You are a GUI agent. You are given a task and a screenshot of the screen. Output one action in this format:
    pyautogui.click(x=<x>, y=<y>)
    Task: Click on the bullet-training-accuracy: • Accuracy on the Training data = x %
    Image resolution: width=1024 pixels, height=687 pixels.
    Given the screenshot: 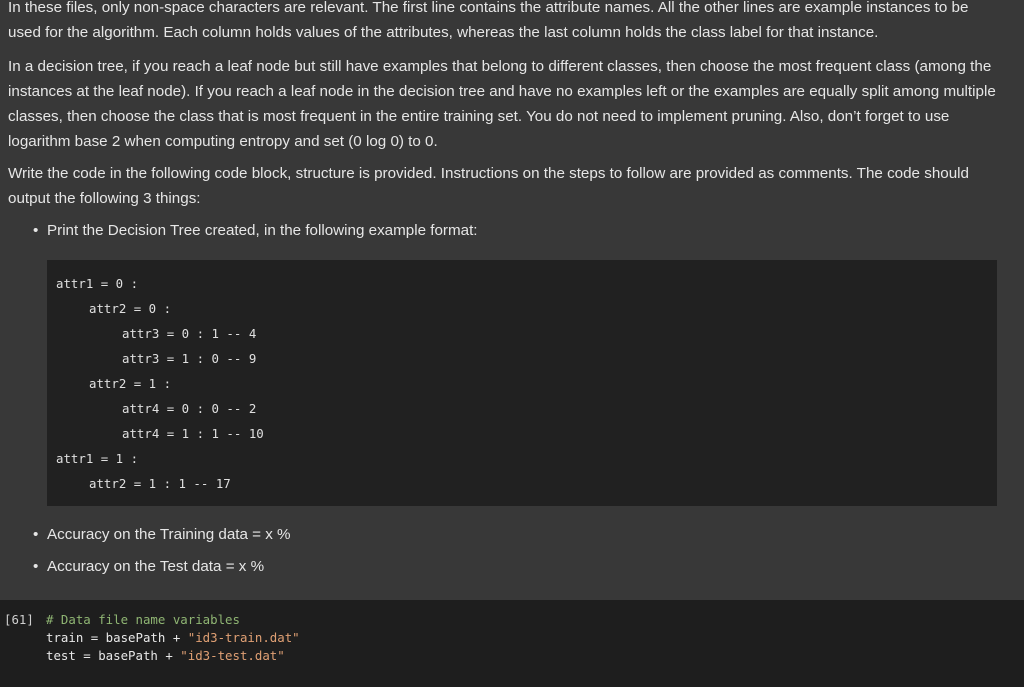 What is the action you would take?
    pyautogui.click(x=162, y=534)
    